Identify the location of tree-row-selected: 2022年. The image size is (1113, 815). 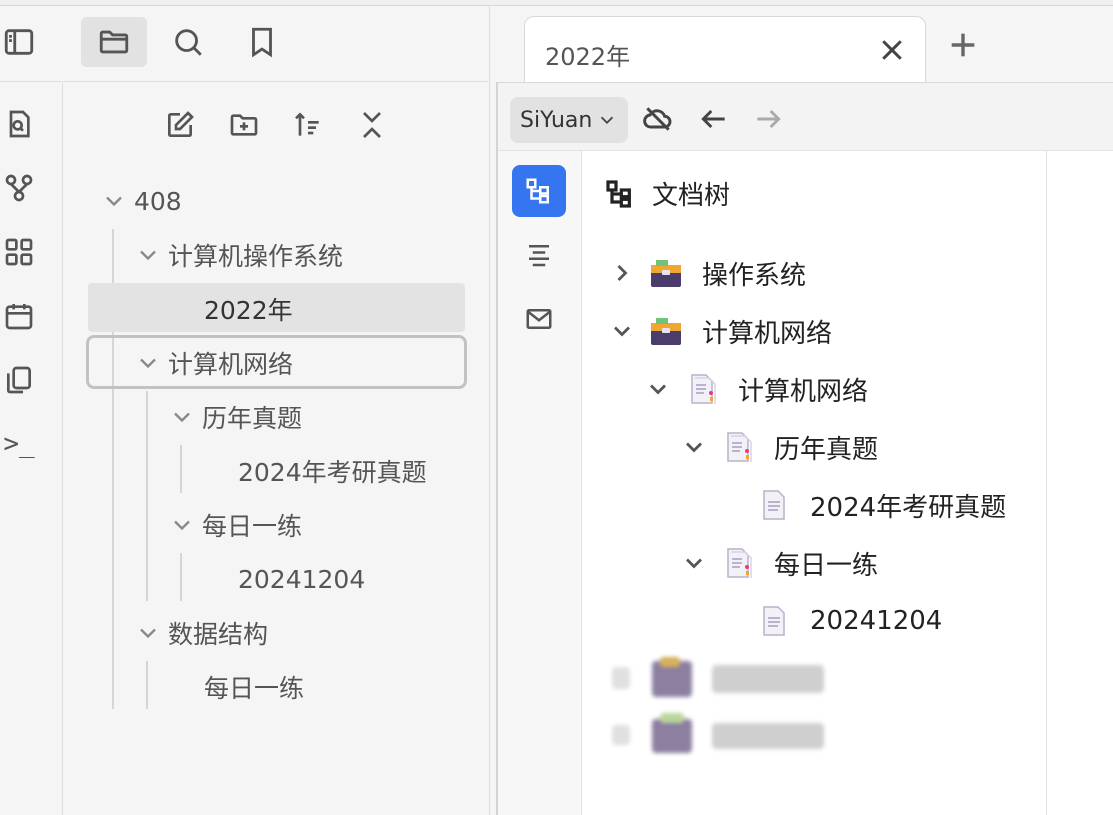
(248, 309).